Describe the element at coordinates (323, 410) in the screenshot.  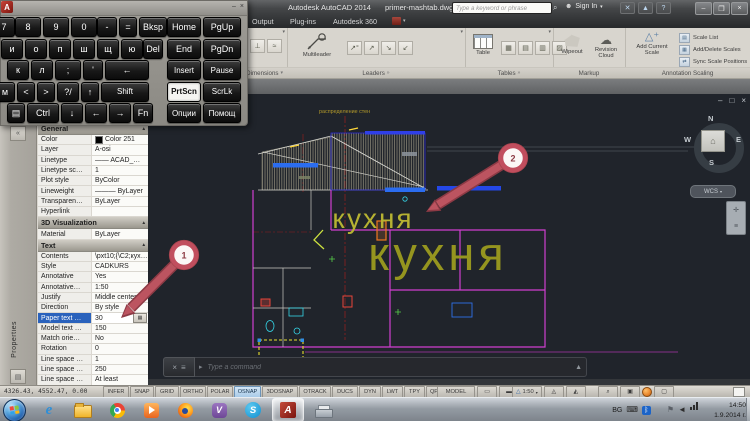
I see `taskbar-icon-fax-printer` at that location.